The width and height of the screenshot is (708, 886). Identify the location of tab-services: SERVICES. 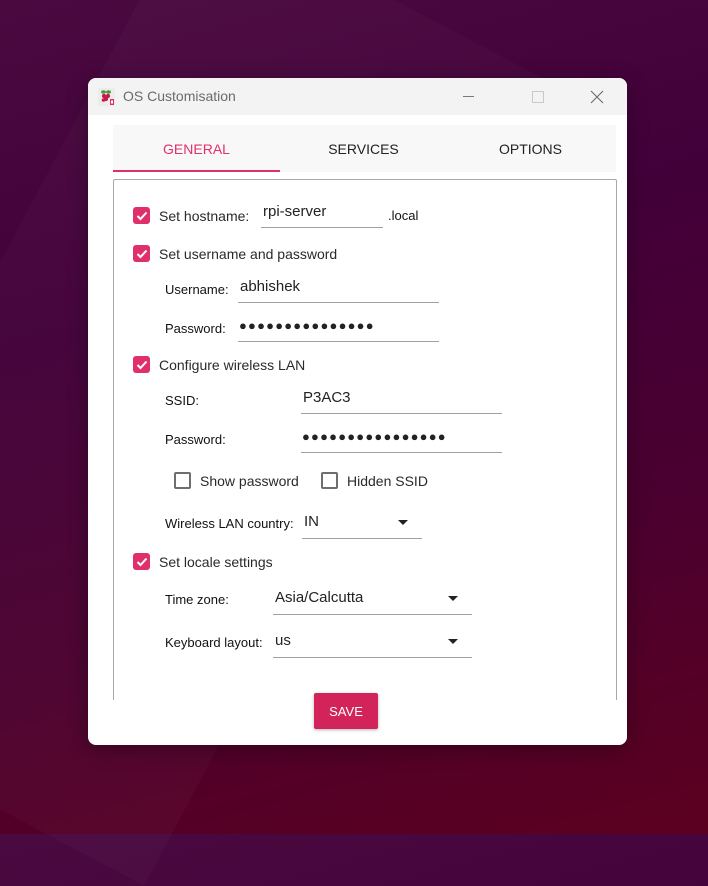
(363, 148).